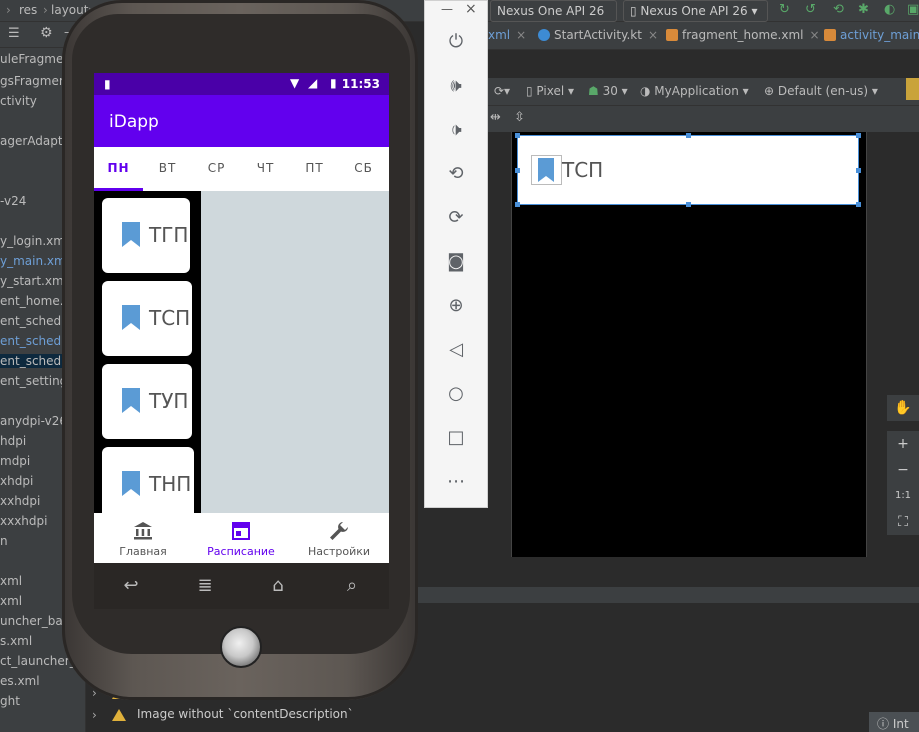  I want to click on schedule-card: ТСП, so click(147, 318).